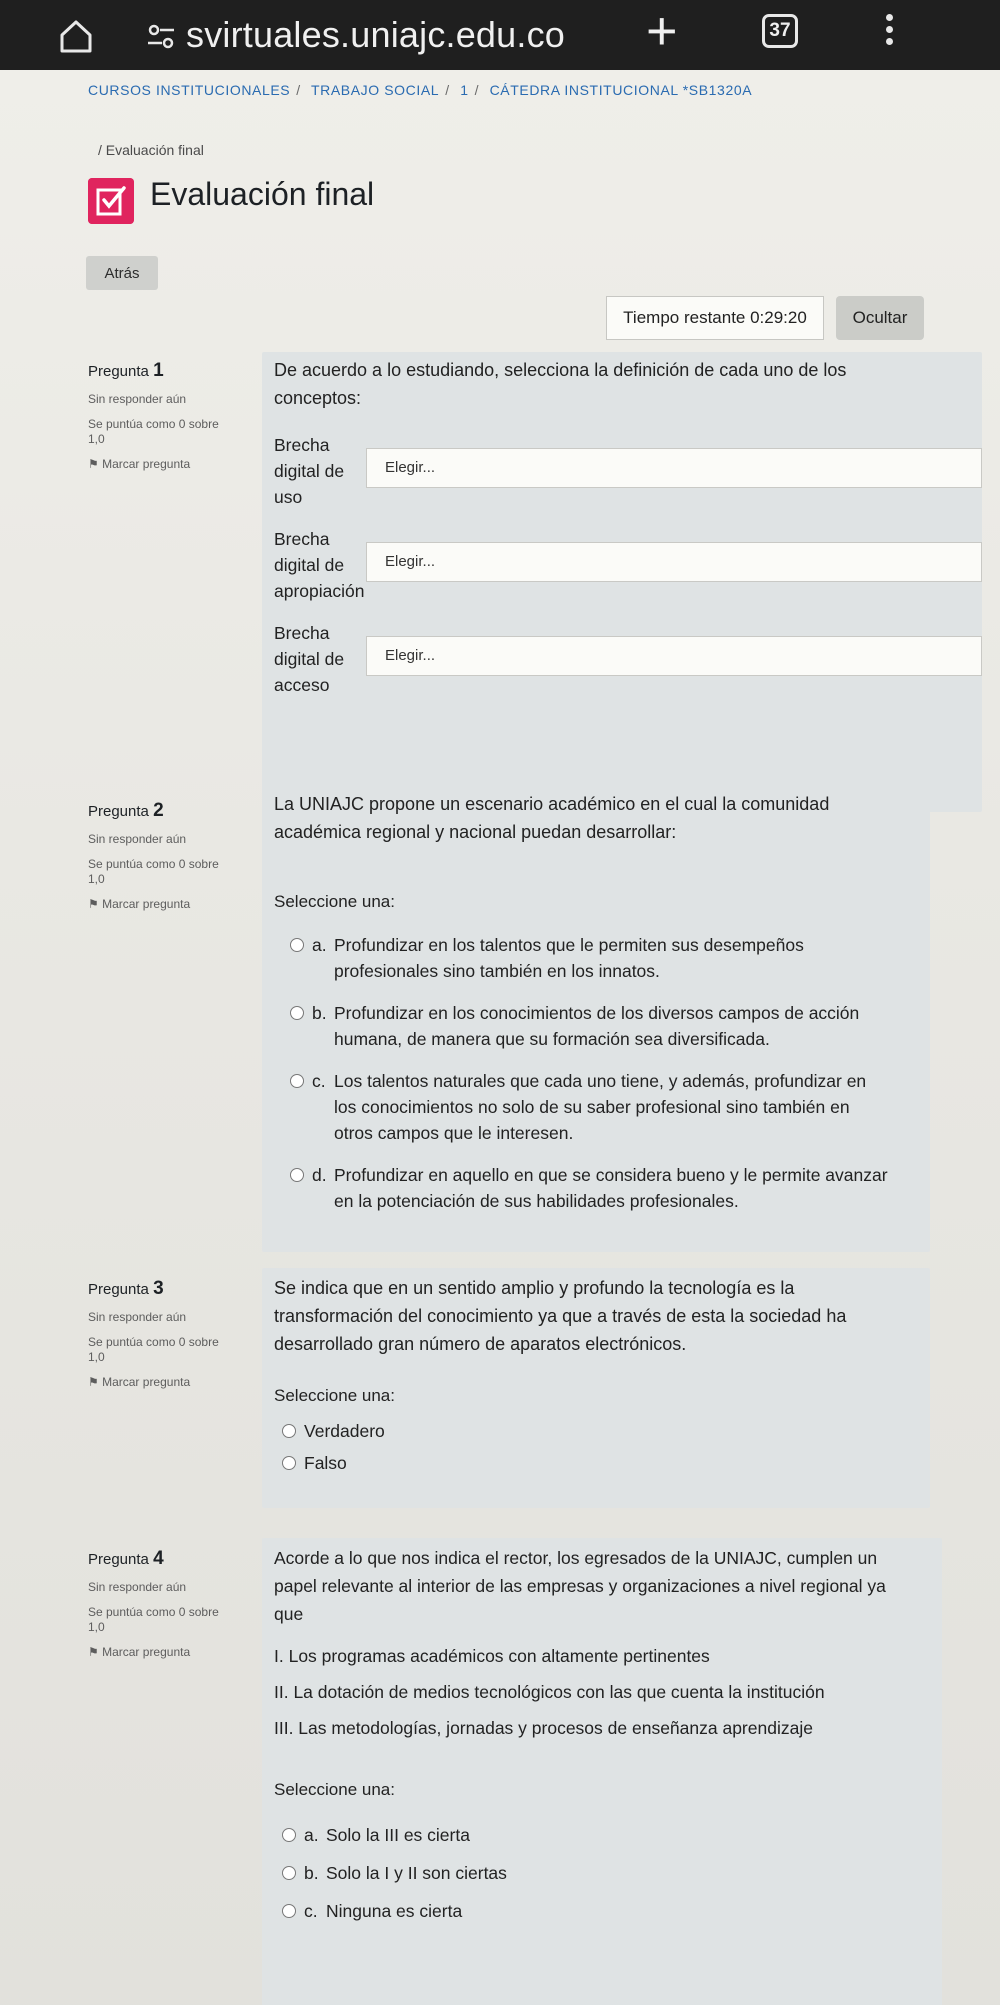  What do you see at coordinates (889, 34) in the screenshot?
I see `more-menu-icon` at bounding box center [889, 34].